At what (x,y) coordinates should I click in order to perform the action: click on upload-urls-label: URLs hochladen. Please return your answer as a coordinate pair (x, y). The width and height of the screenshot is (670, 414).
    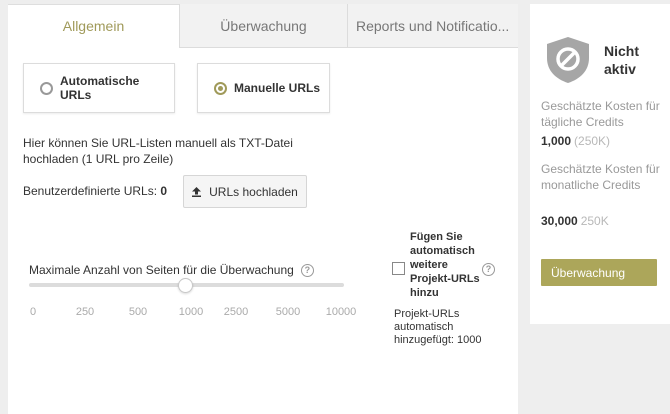
    Looking at the image, I should click on (253, 191).